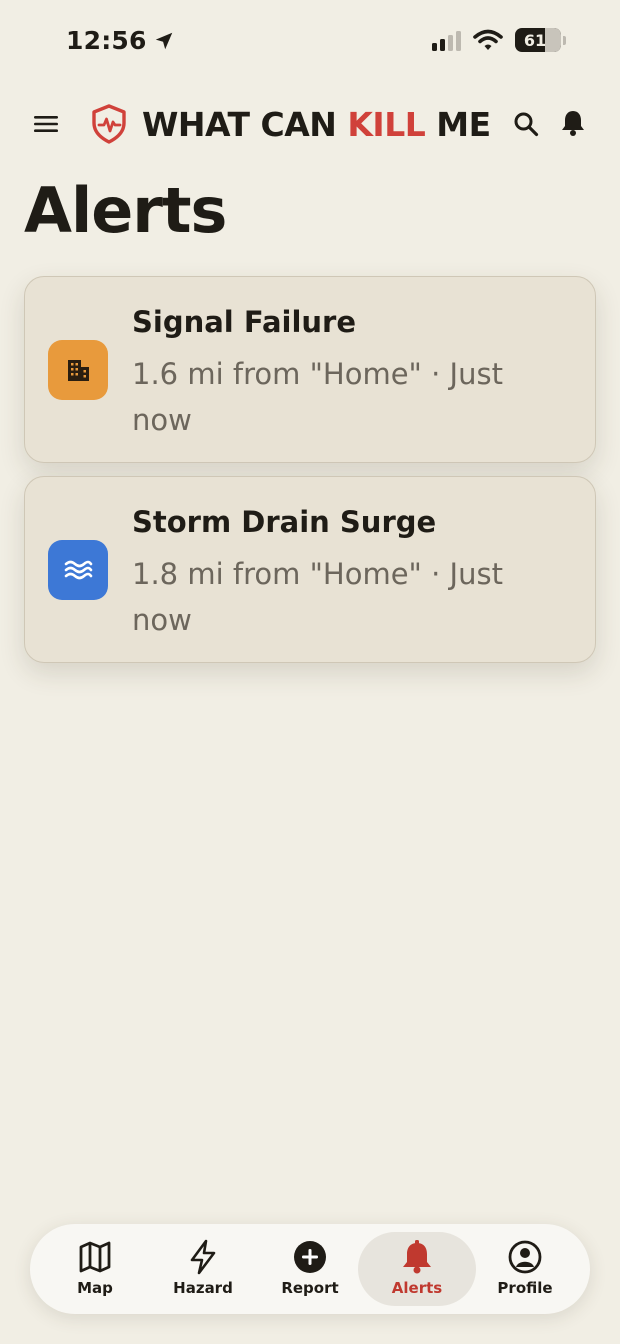 Image resolution: width=620 pixels, height=1344 pixels. What do you see at coordinates (203, 1257) in the screenshot?
I see `lightning-icon` at bounding box center [203, 1257].